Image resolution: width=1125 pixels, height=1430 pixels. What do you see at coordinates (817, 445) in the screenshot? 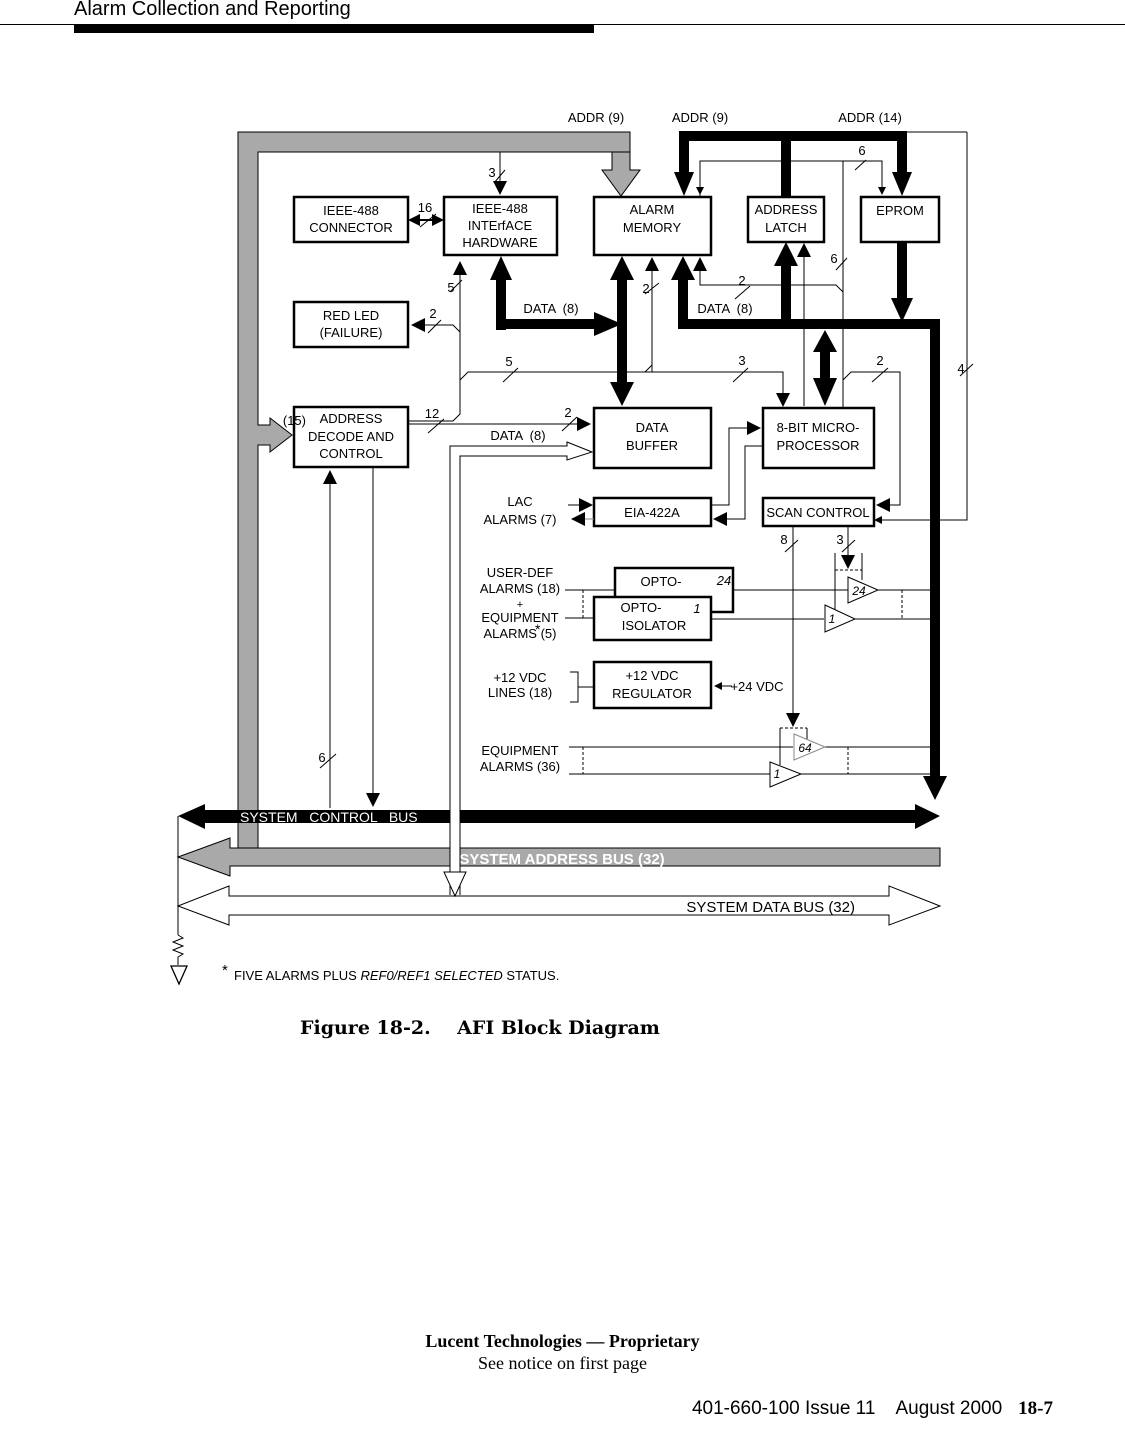
I see `svg-text: PROCESSOR` at bounding box center [817, 445].